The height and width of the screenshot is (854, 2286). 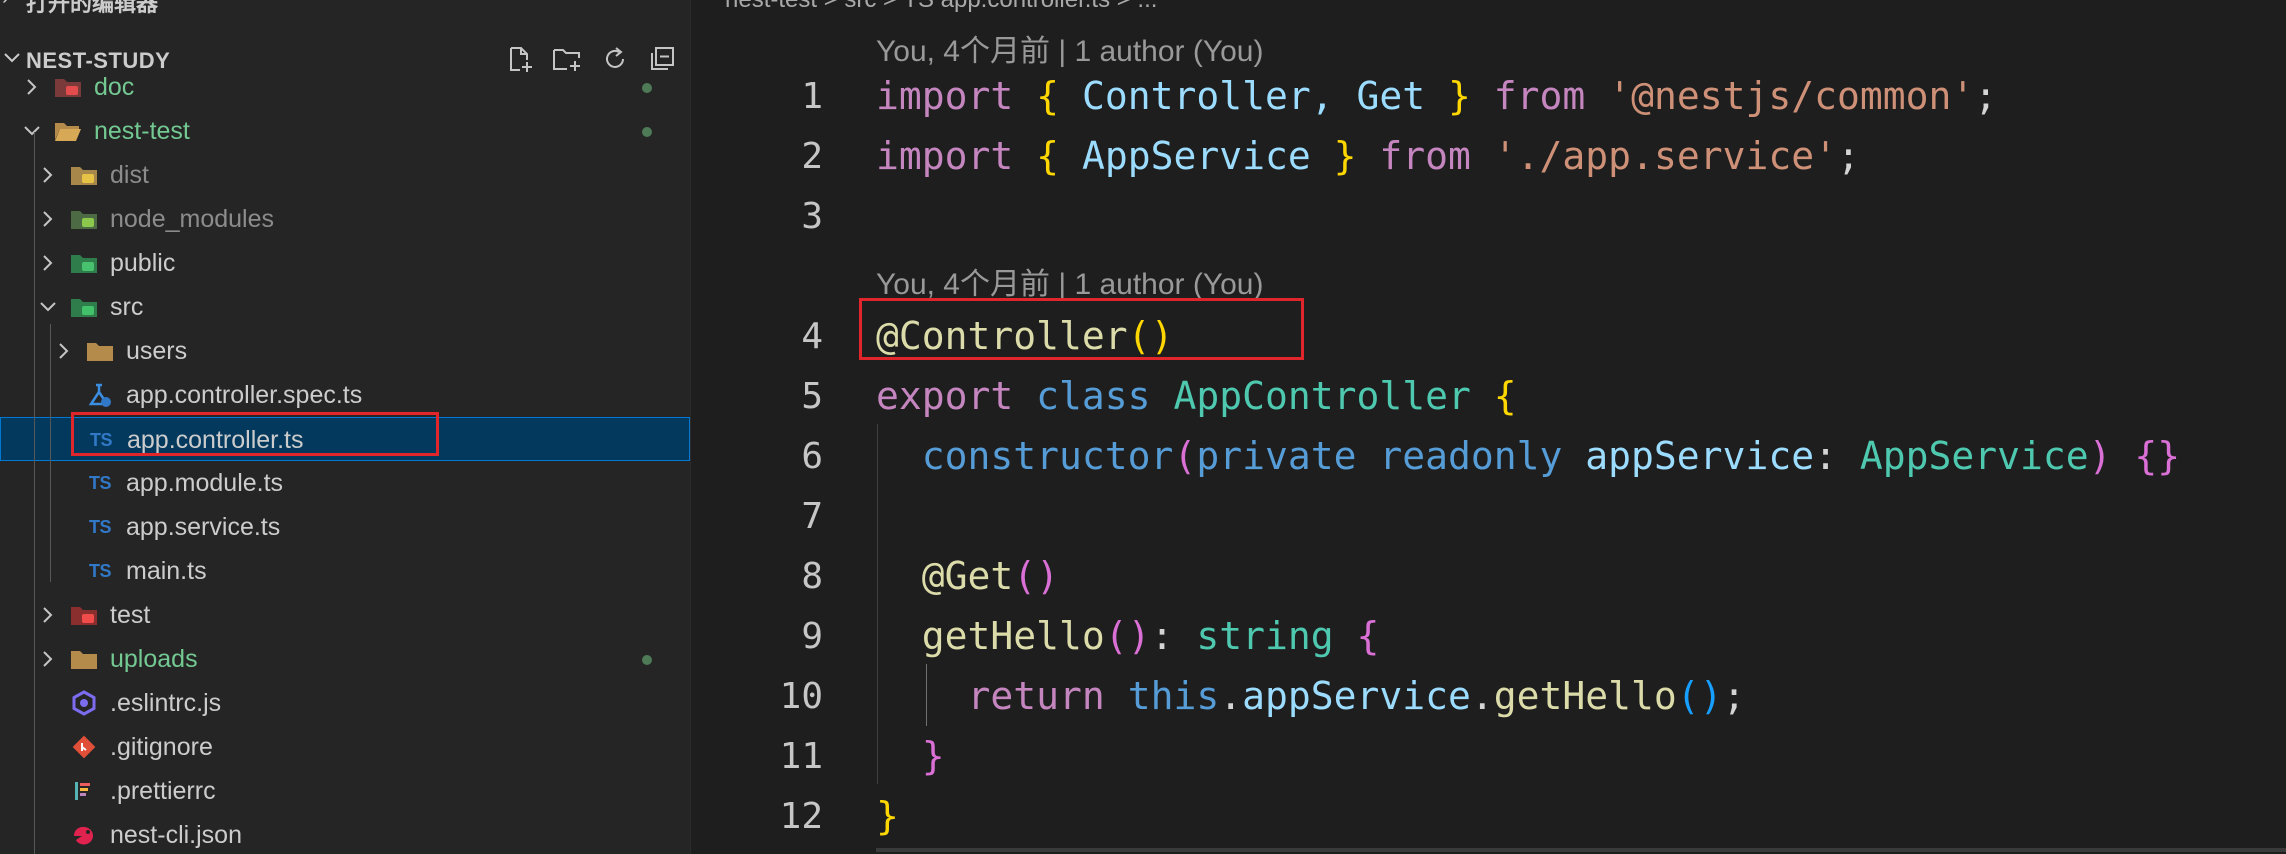 I want to click on open-editors-title: 打开的编辑器, so click(x=92, y=8).